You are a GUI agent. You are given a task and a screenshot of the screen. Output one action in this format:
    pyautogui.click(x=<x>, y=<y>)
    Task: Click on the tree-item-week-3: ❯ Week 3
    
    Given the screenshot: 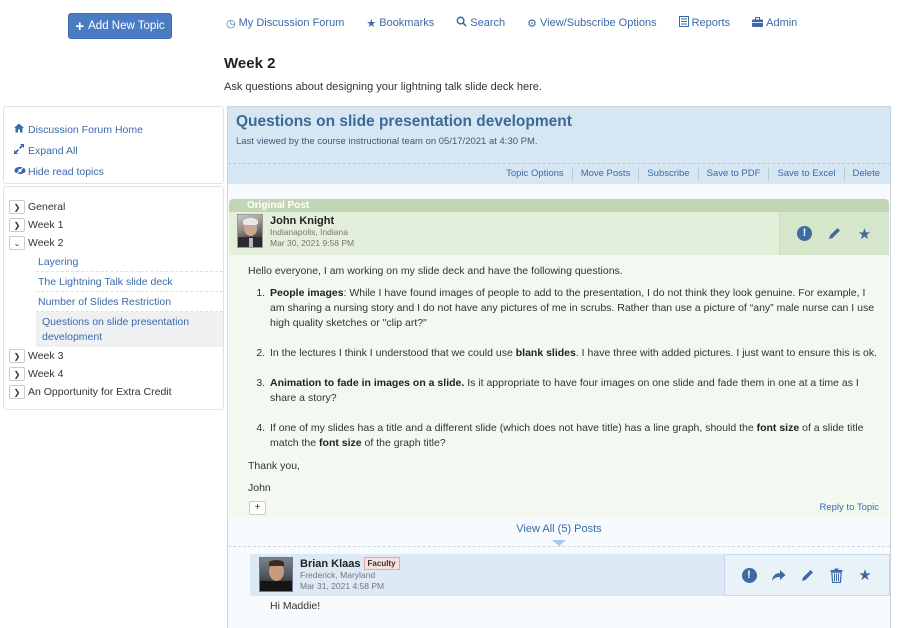 What is the action you would take?
    pyautogui.click(x=116, y=356)
    